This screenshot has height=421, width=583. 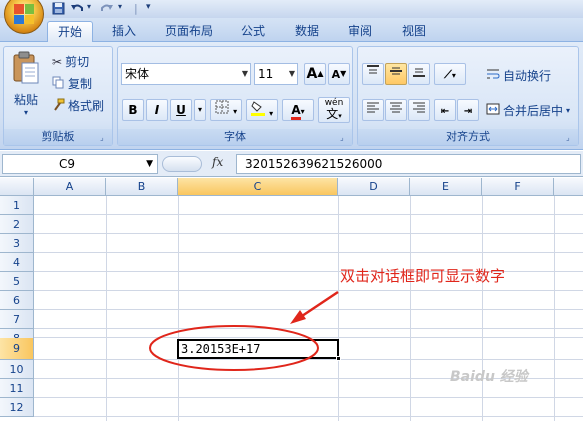 What do you see at coordinates (70, 31) in the screenshot?
I see `tab-home: 开始` at bounding box center [70, 31].